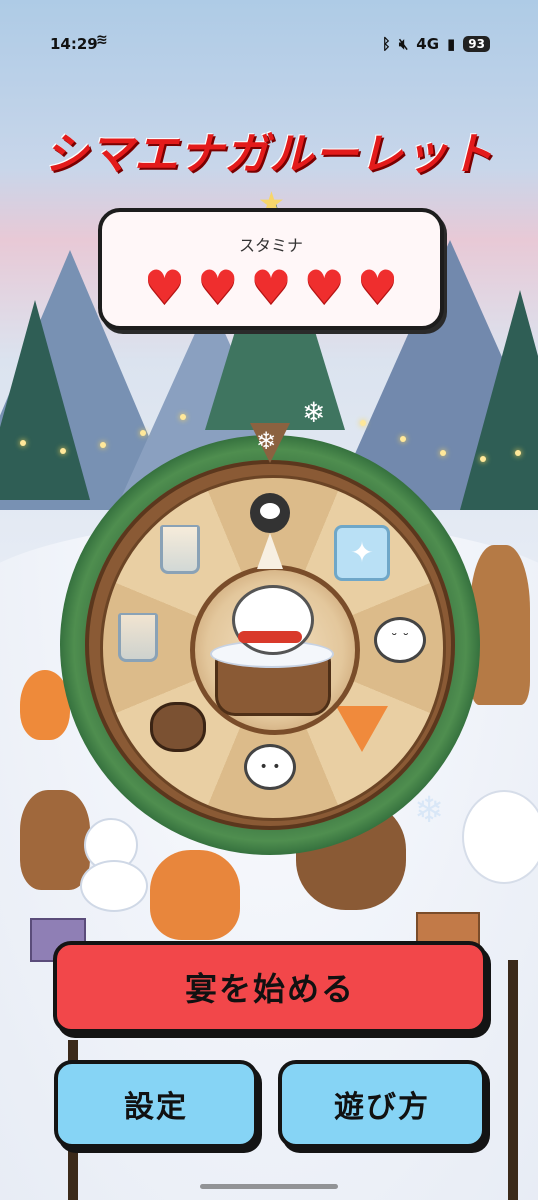 The height and width of the screenshot is (1200, 538). I want to click on center-arrow-icon, so click(270, 551).